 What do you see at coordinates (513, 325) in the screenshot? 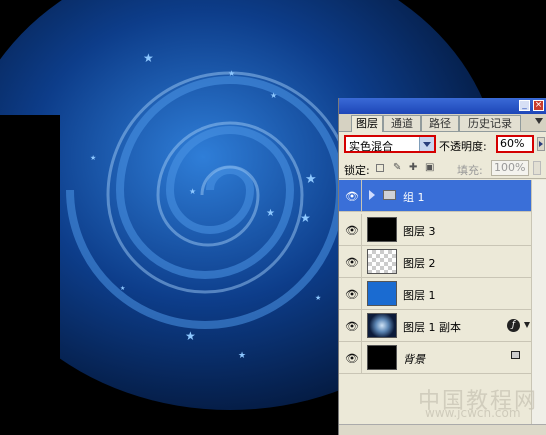
I see `layer-effects-icon: ƒ` at bounding box center [513, 325].